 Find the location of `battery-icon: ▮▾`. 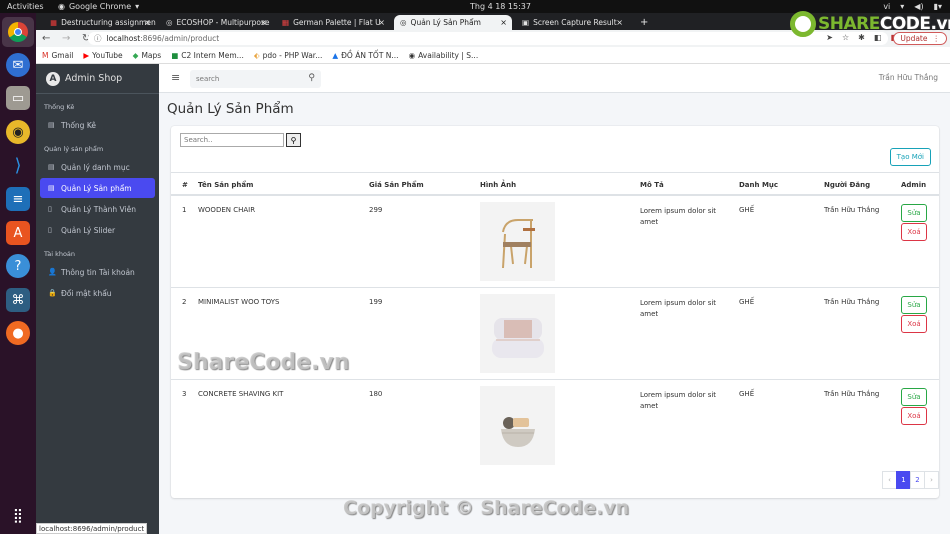

battery-icon: ▮▾ is located at coordinates (937, 6).